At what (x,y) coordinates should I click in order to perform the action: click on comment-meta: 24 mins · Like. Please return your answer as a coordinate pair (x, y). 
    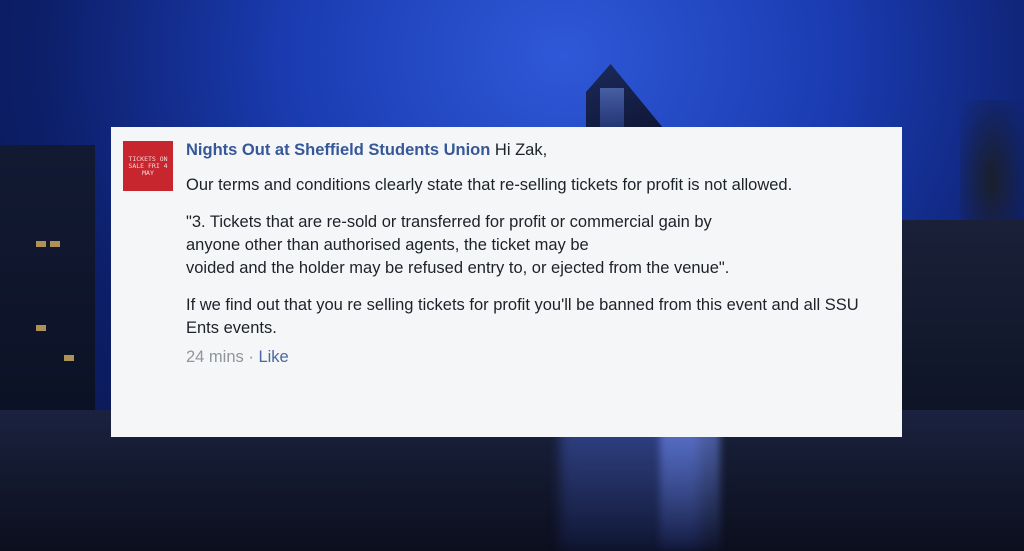
    Looking at the image, I should click on (526, 357).